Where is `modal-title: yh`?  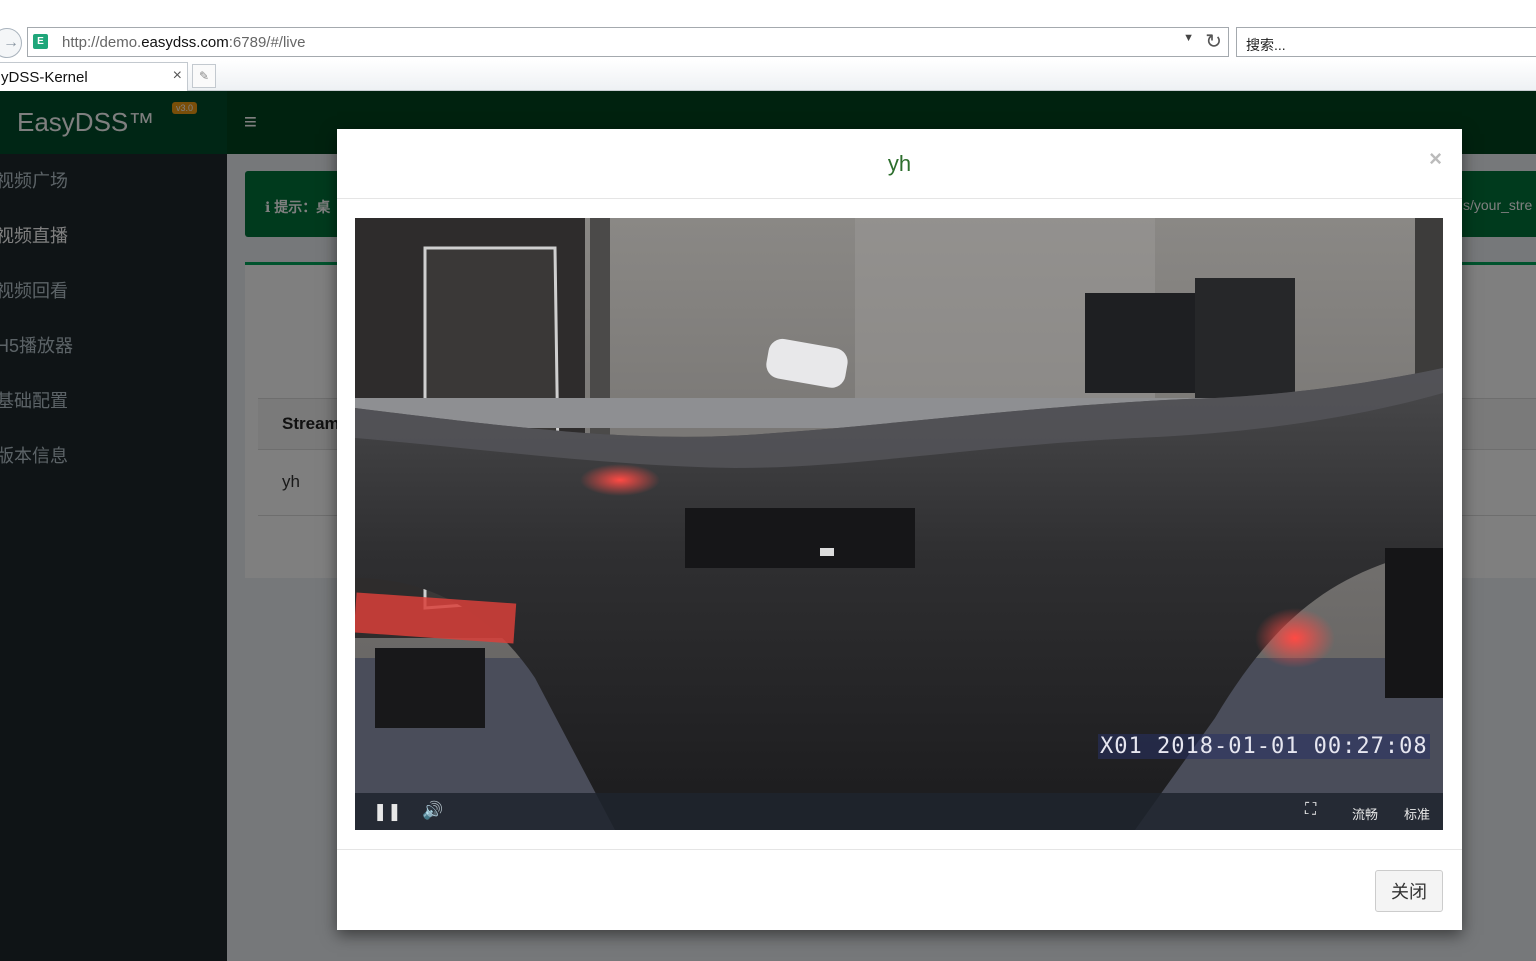 modal-title: yh is located at coordinates (899, 163).